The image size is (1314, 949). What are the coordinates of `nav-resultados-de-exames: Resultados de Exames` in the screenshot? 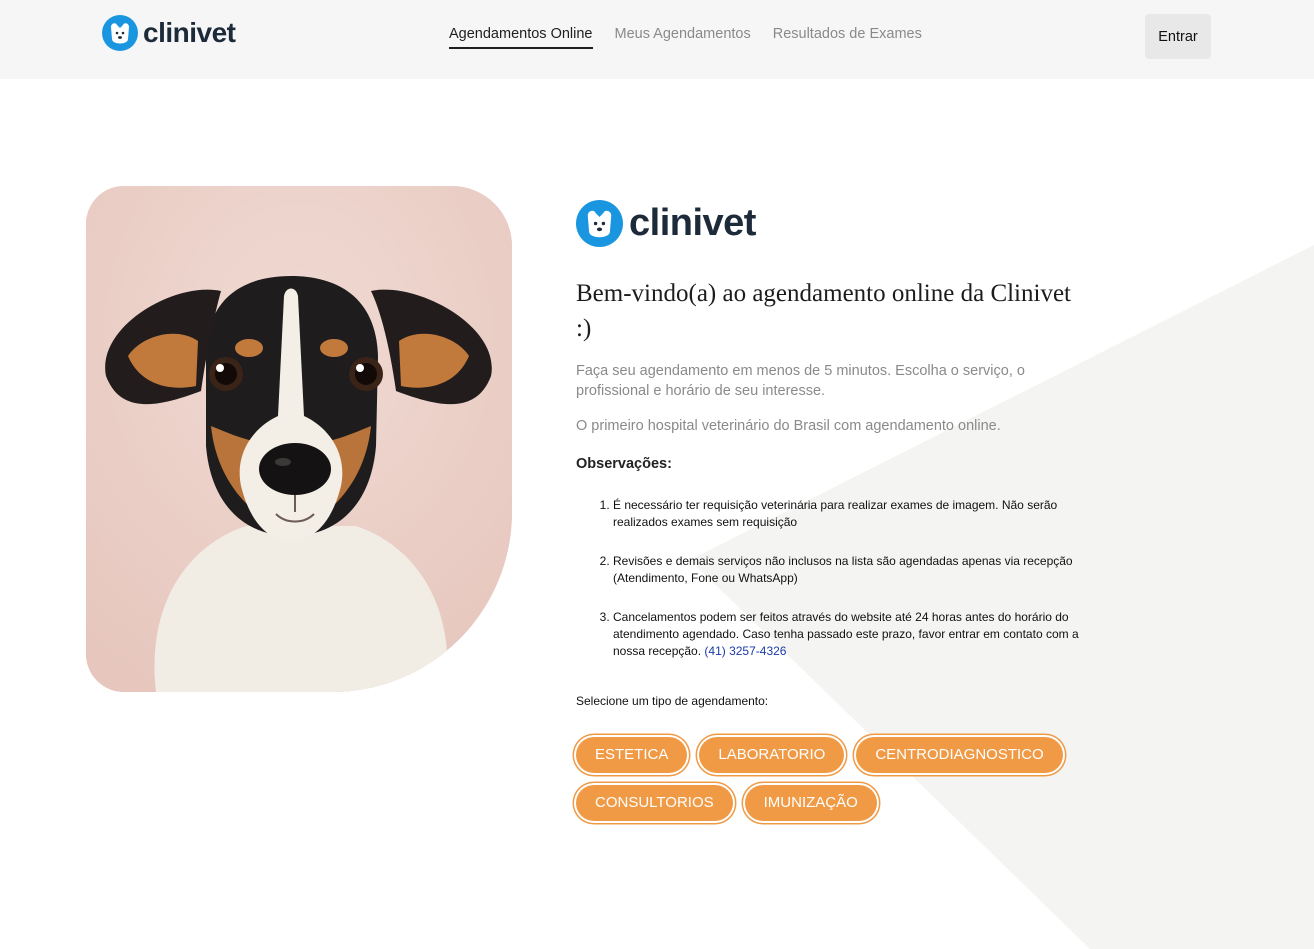 It's located at (847, 37).